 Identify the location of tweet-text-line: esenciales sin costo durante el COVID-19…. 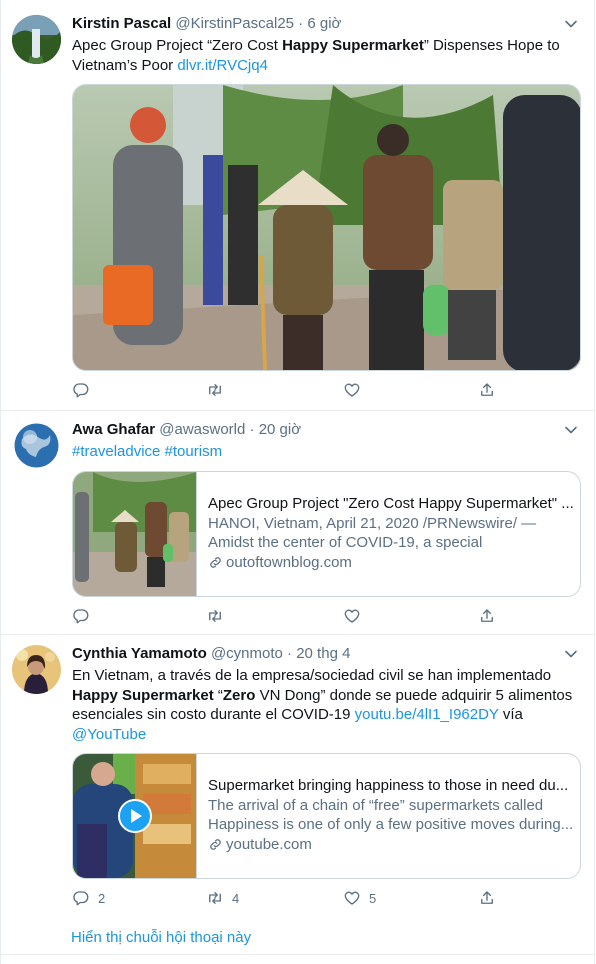
(329, 715).